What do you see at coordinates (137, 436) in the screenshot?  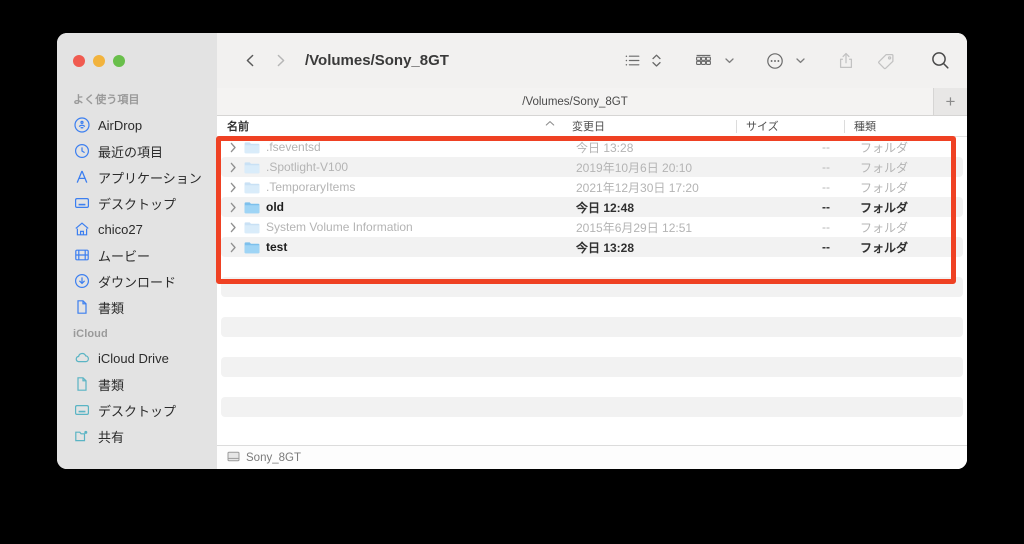 I see `sidebar-item-shared: 共有` at bounding box center [137, 436].